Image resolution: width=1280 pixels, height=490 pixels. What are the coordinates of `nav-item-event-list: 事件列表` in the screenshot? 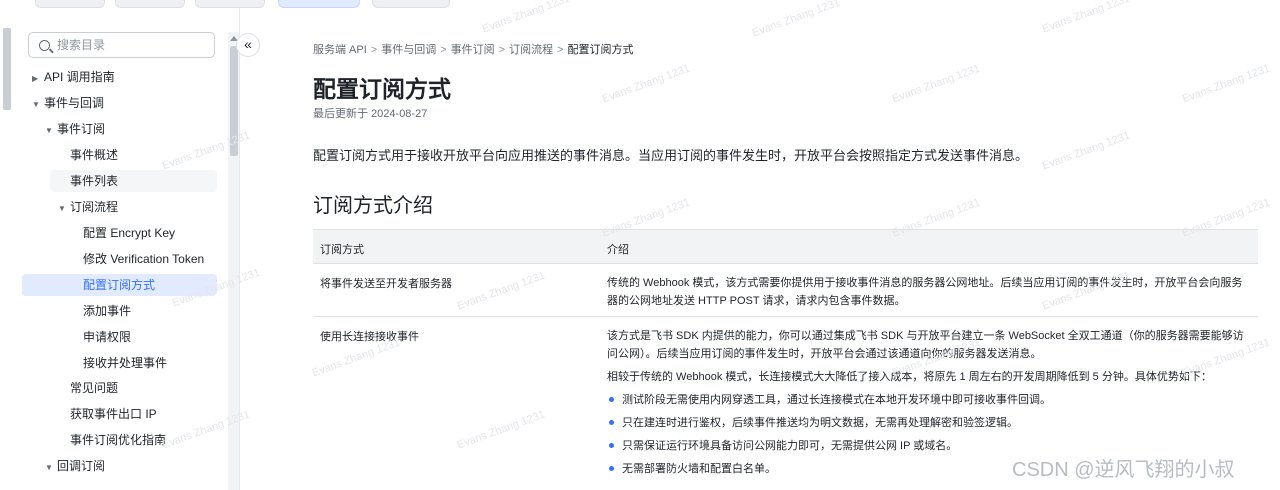 It's located at (133, 181).